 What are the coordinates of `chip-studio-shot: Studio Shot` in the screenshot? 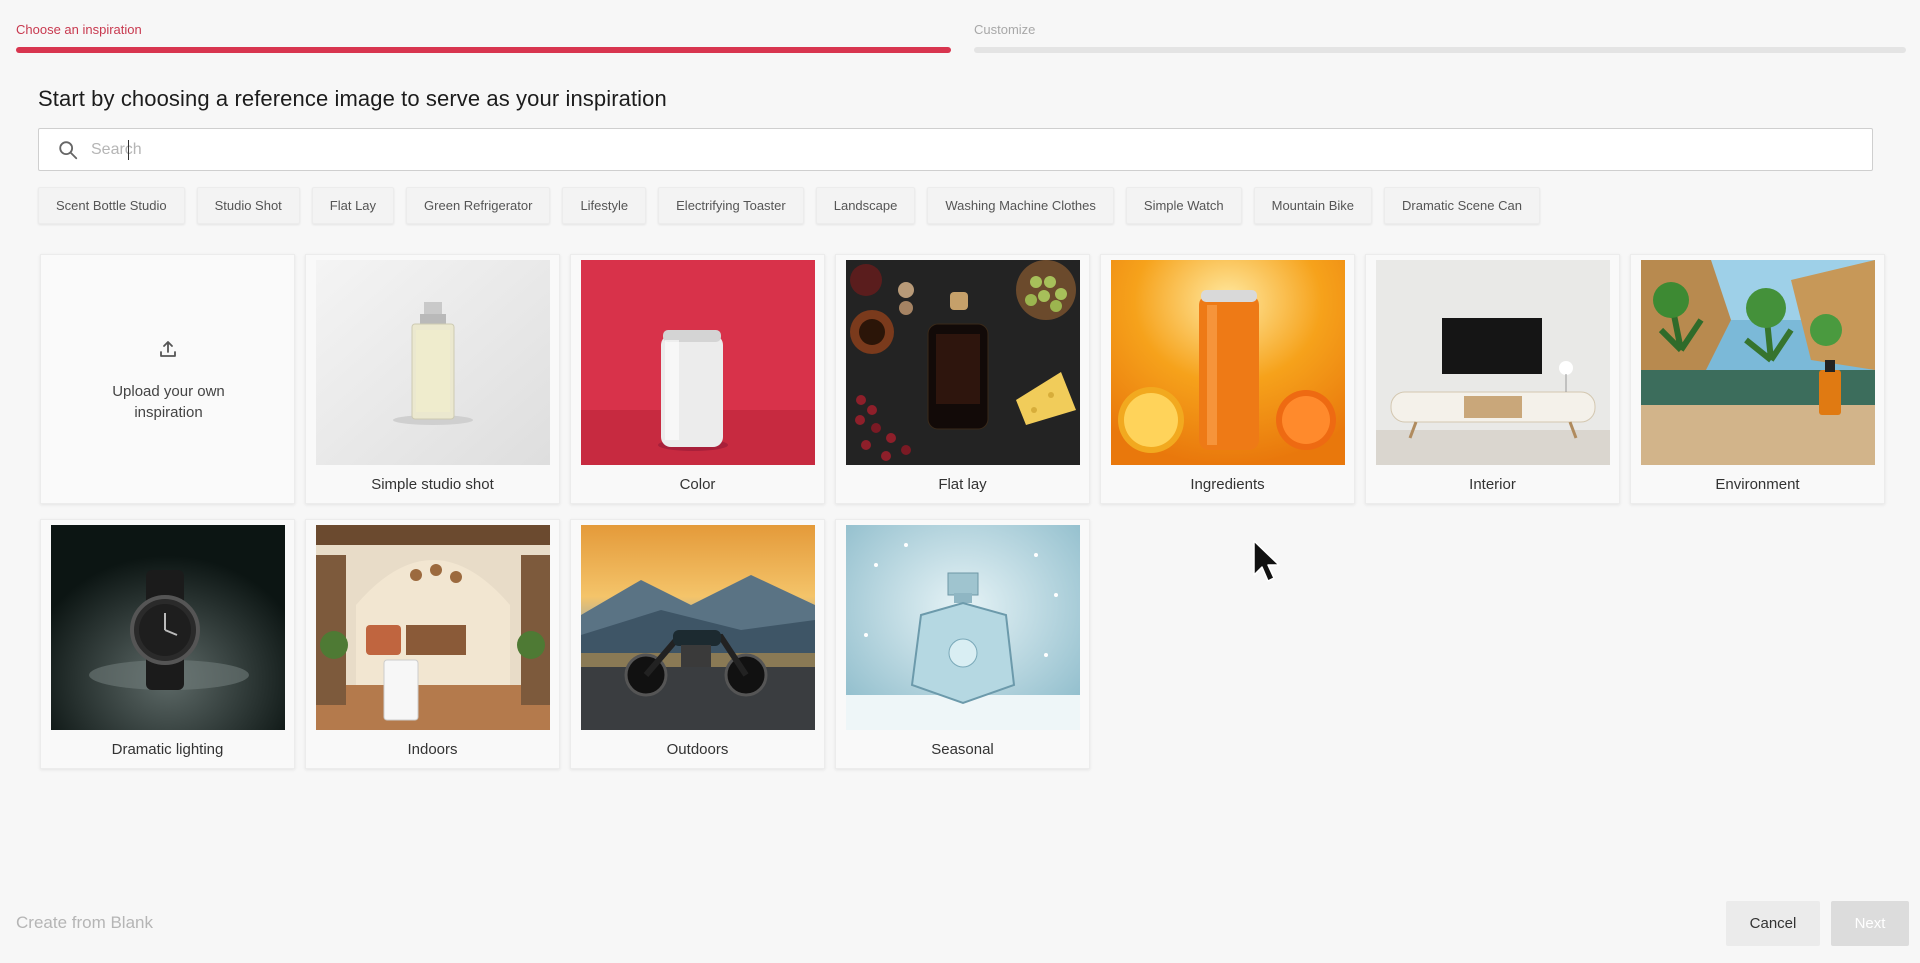 It's located at (248, 205).